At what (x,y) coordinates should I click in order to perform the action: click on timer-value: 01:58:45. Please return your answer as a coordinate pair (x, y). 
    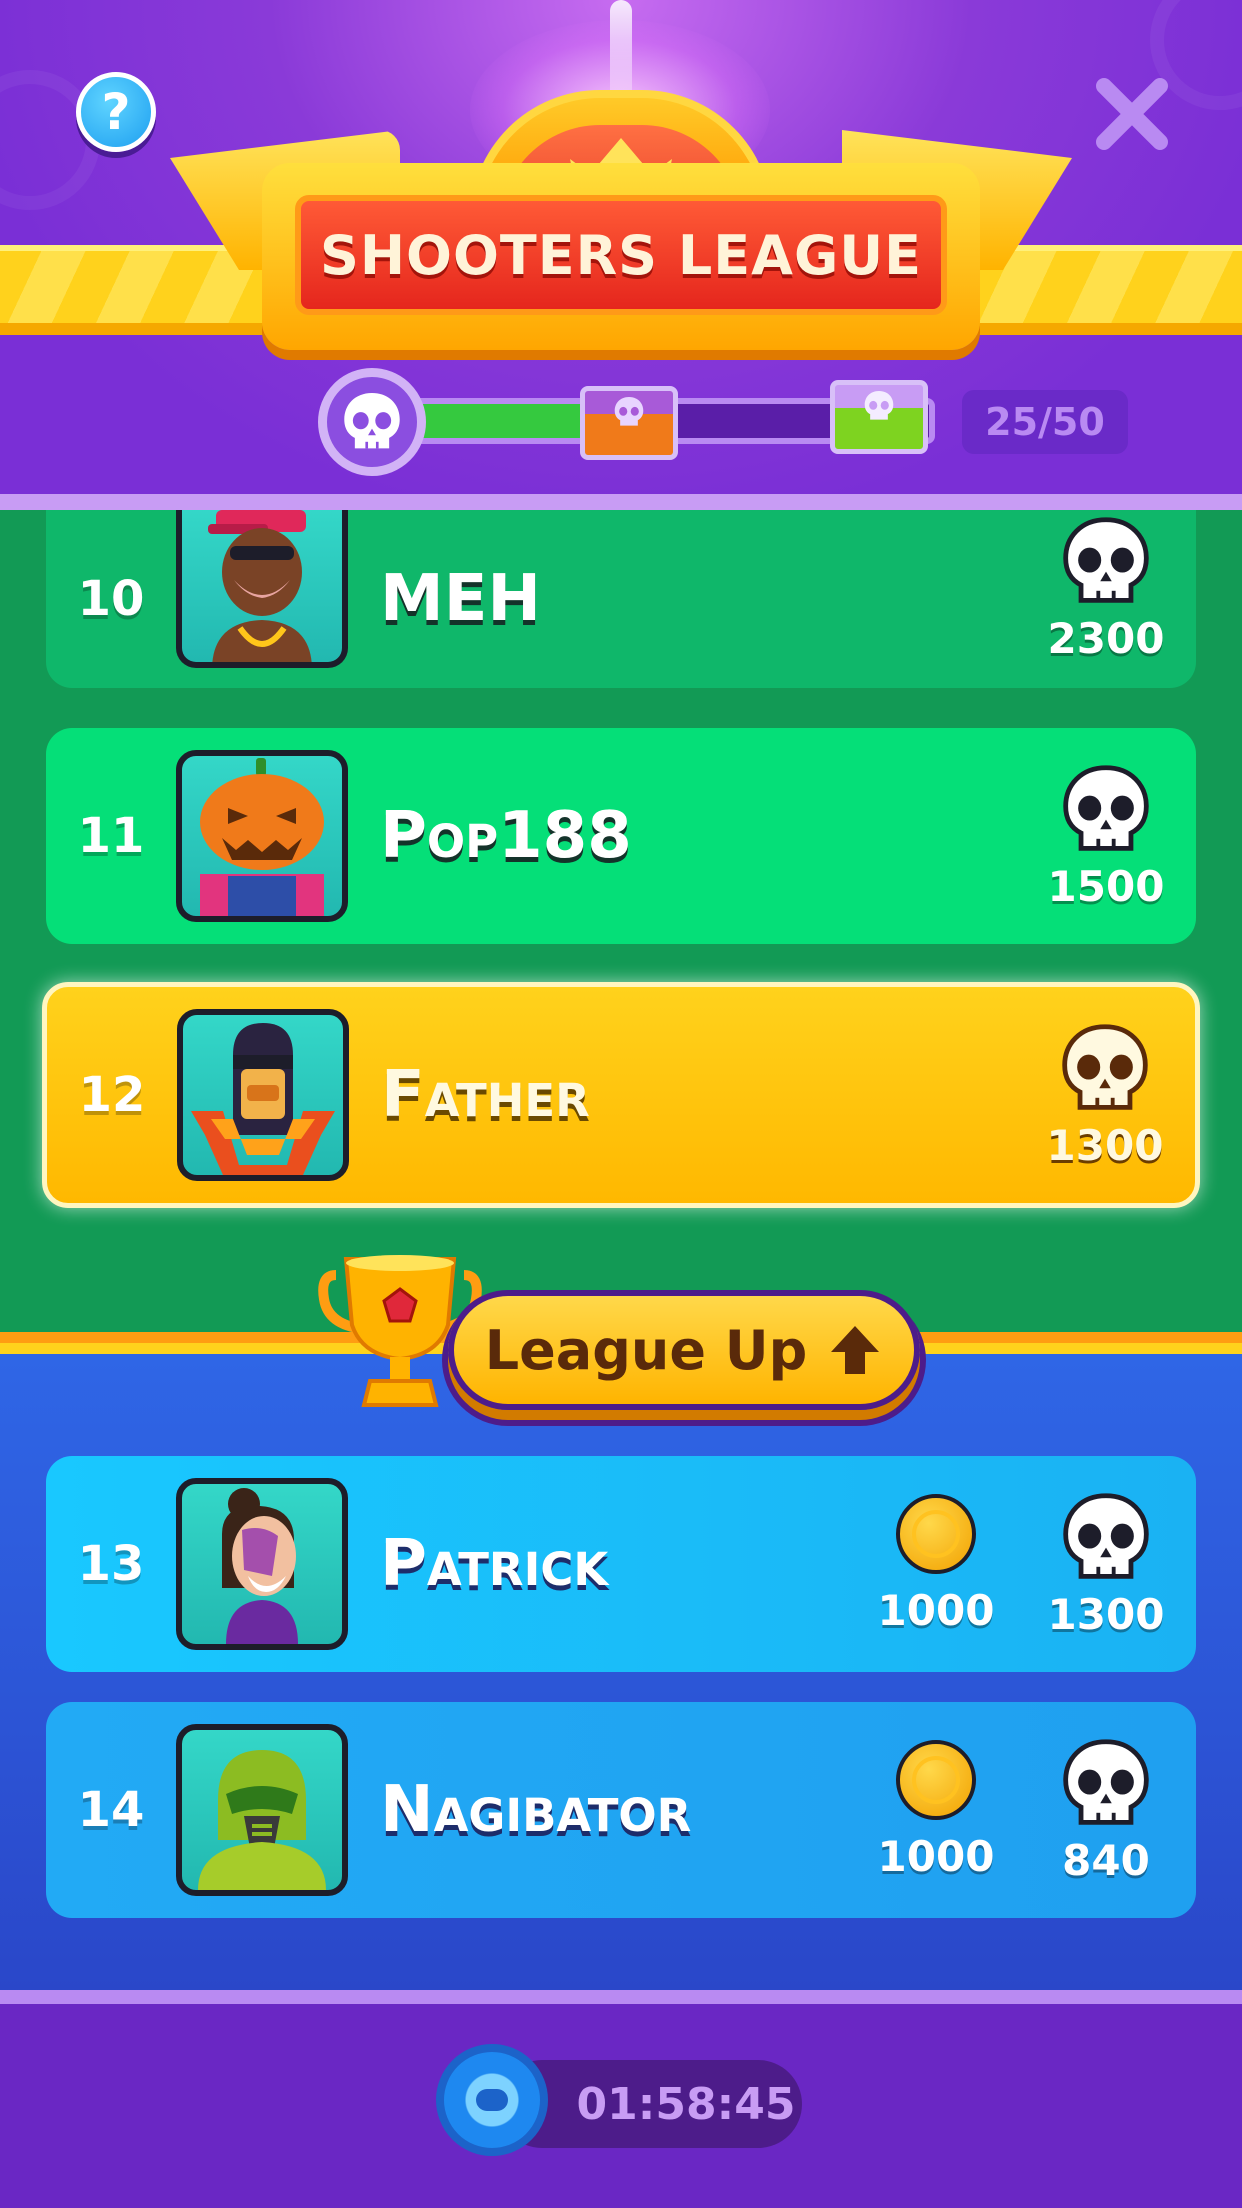
    Looking at the image, I should click on (686, 2104).